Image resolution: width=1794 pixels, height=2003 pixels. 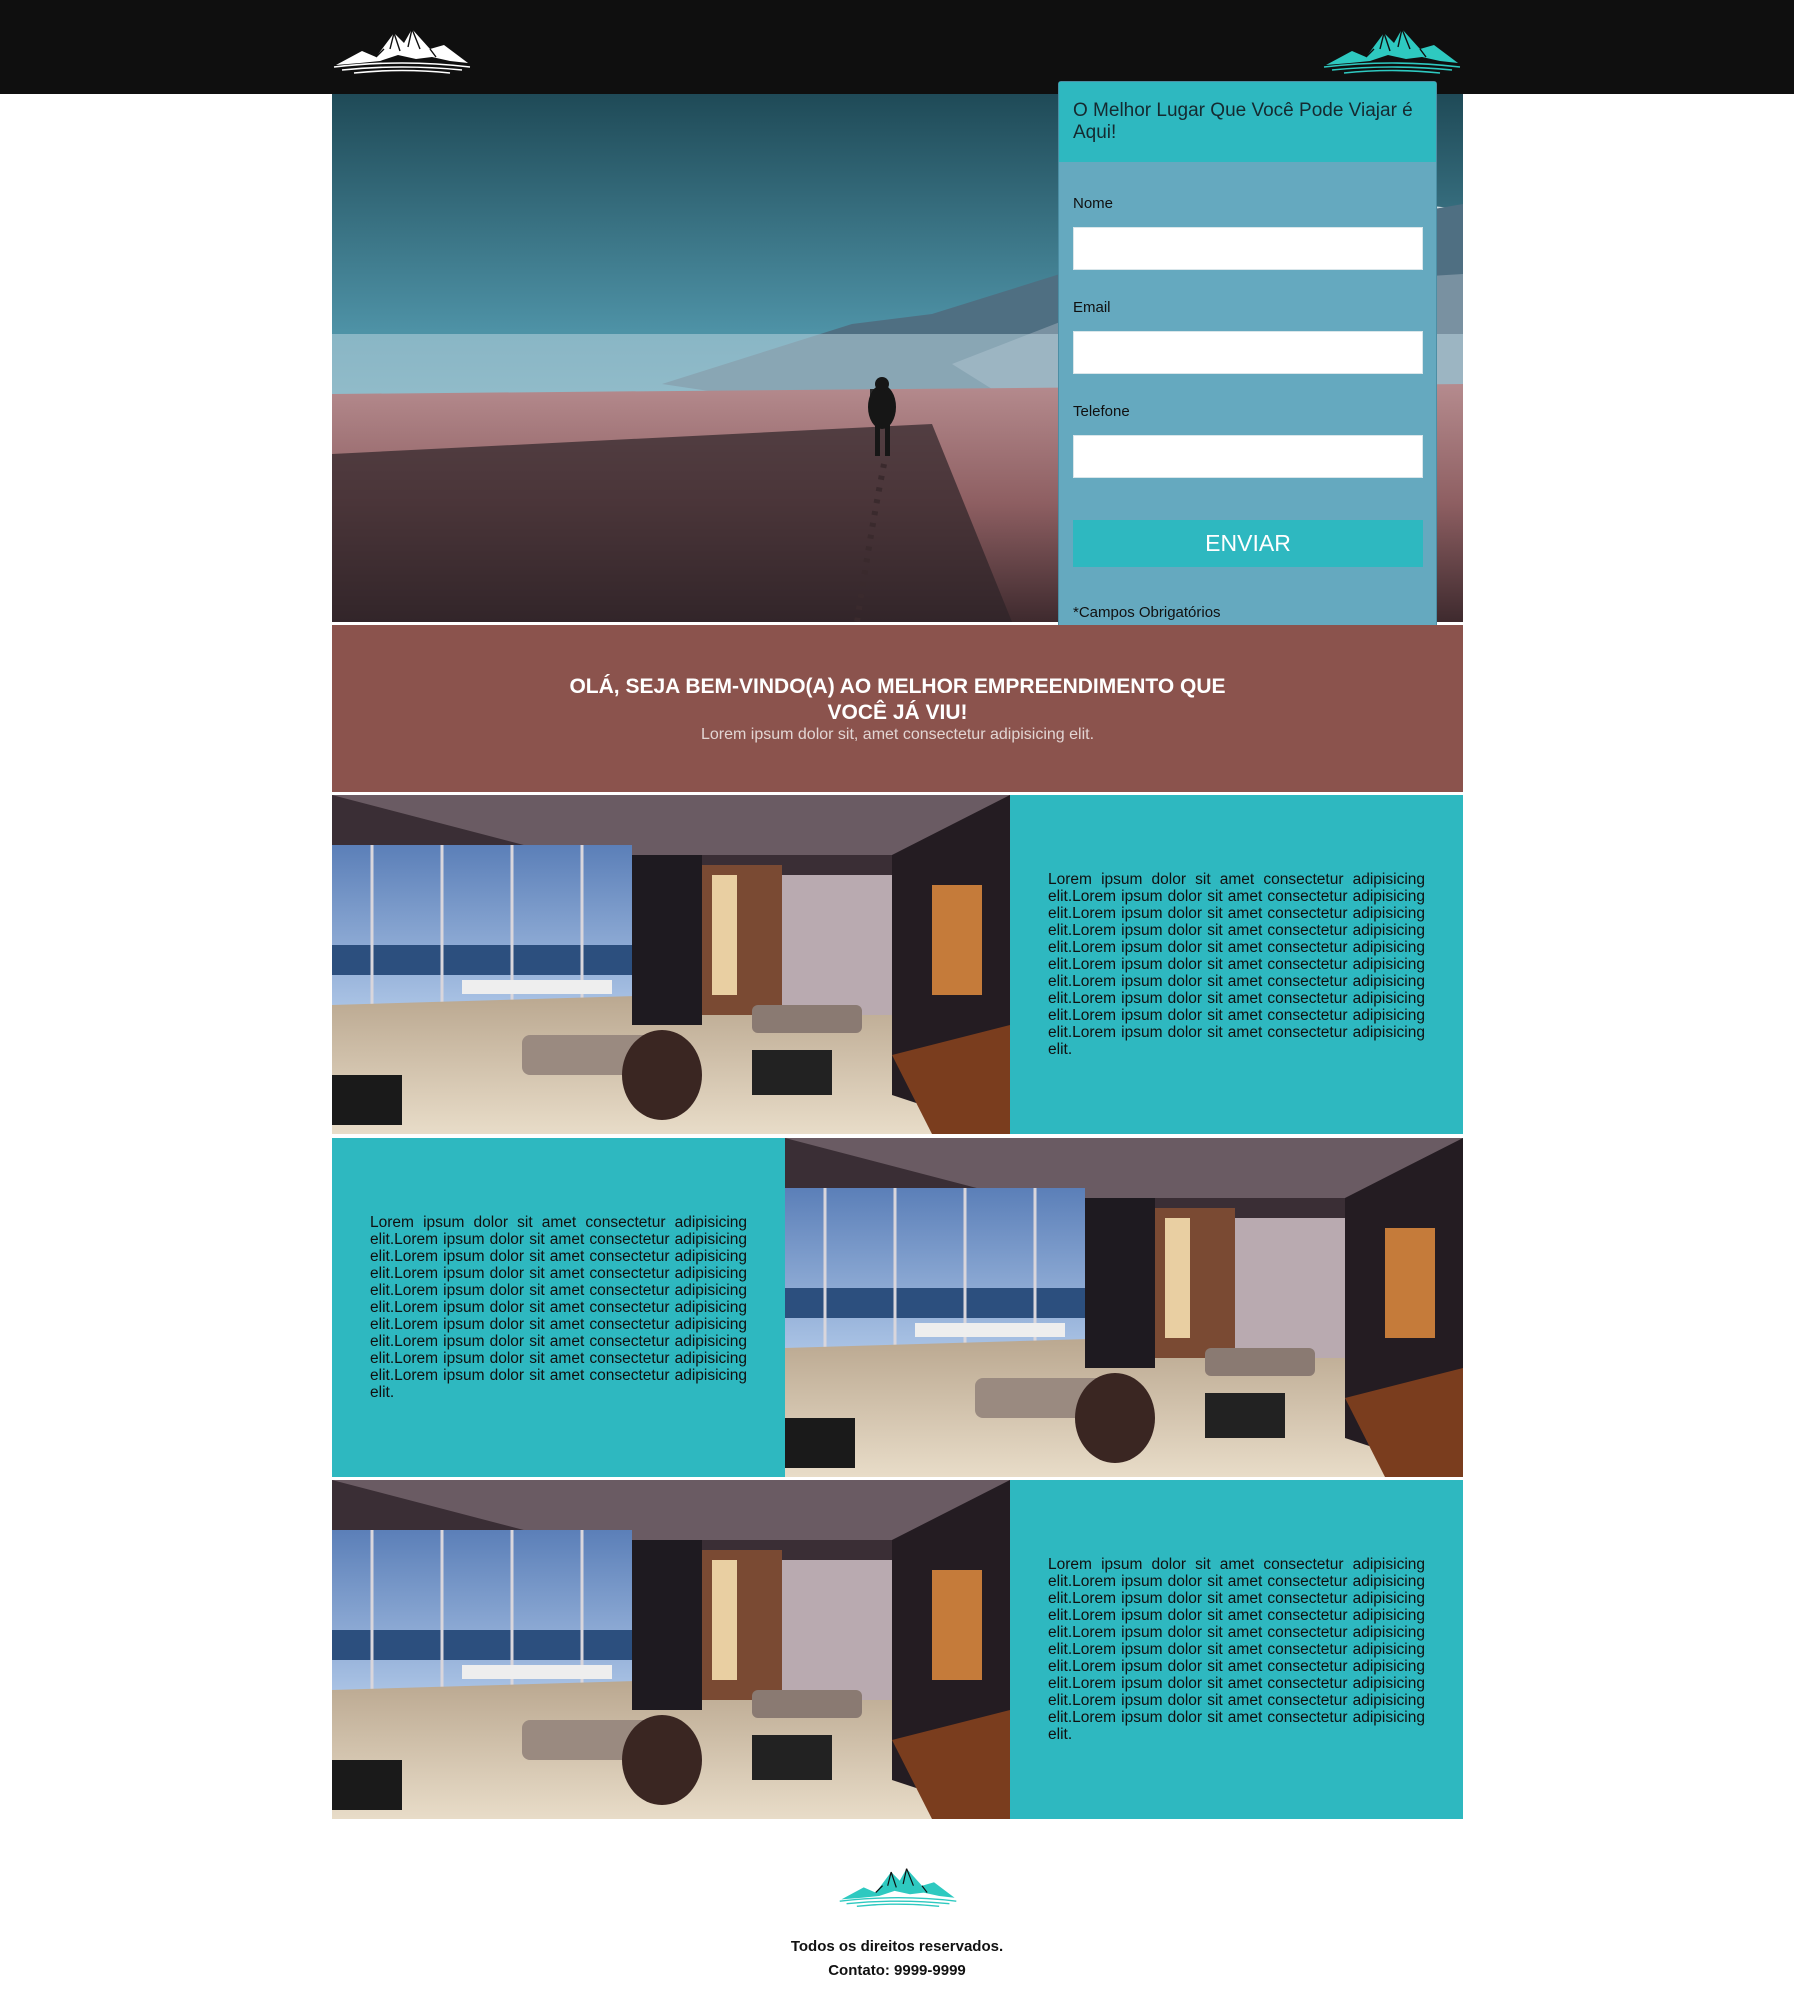 I want to click on name-label: Nome, so click(x=1093, y=203).